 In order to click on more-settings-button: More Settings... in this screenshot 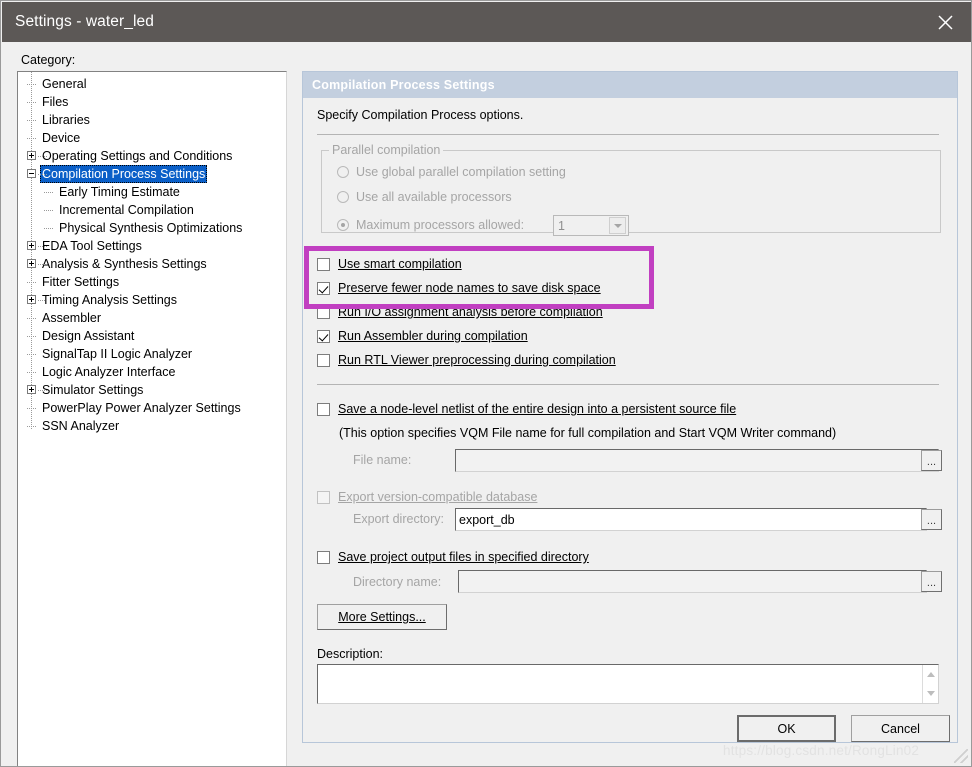, I will do `click(382, 617)`.